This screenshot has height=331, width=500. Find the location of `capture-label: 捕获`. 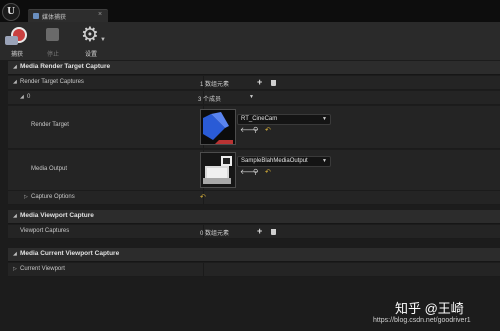

capture-label: 捕获 is located at coordinates (16, 55).